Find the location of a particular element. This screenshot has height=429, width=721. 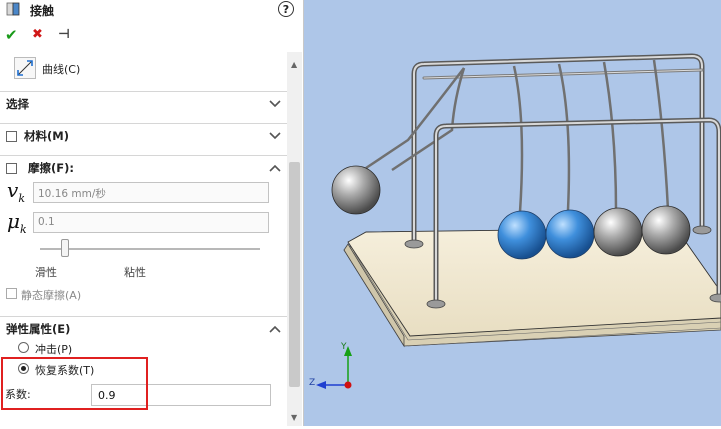

scroll-thumb is located at coordinates (294, 274).